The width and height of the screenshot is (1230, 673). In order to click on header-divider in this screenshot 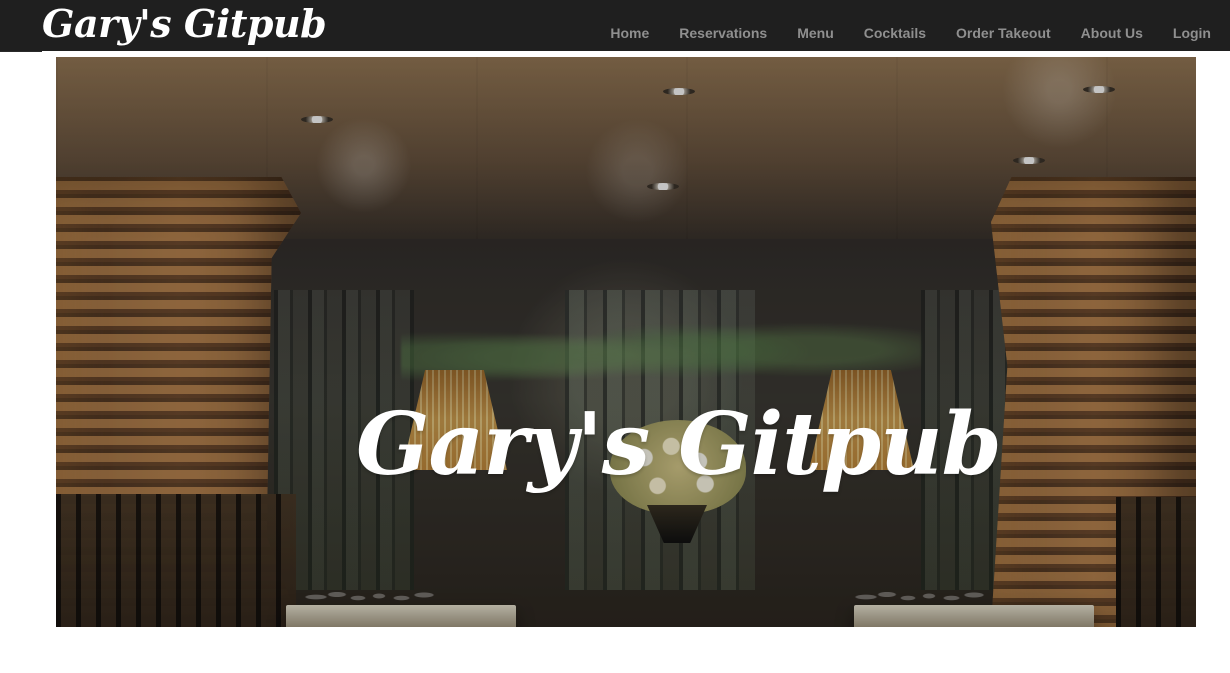, I will do `click(636, 53)`.